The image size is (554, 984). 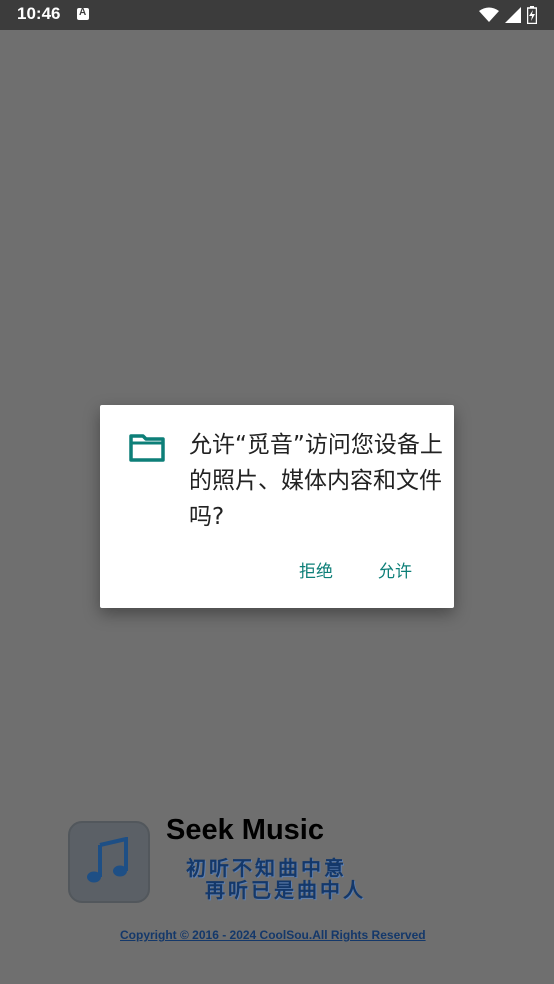 What do you see at coordinates (277, 15) in the screenshot?
I see `status-bar: 10:46` at bounding box center [277, 15].